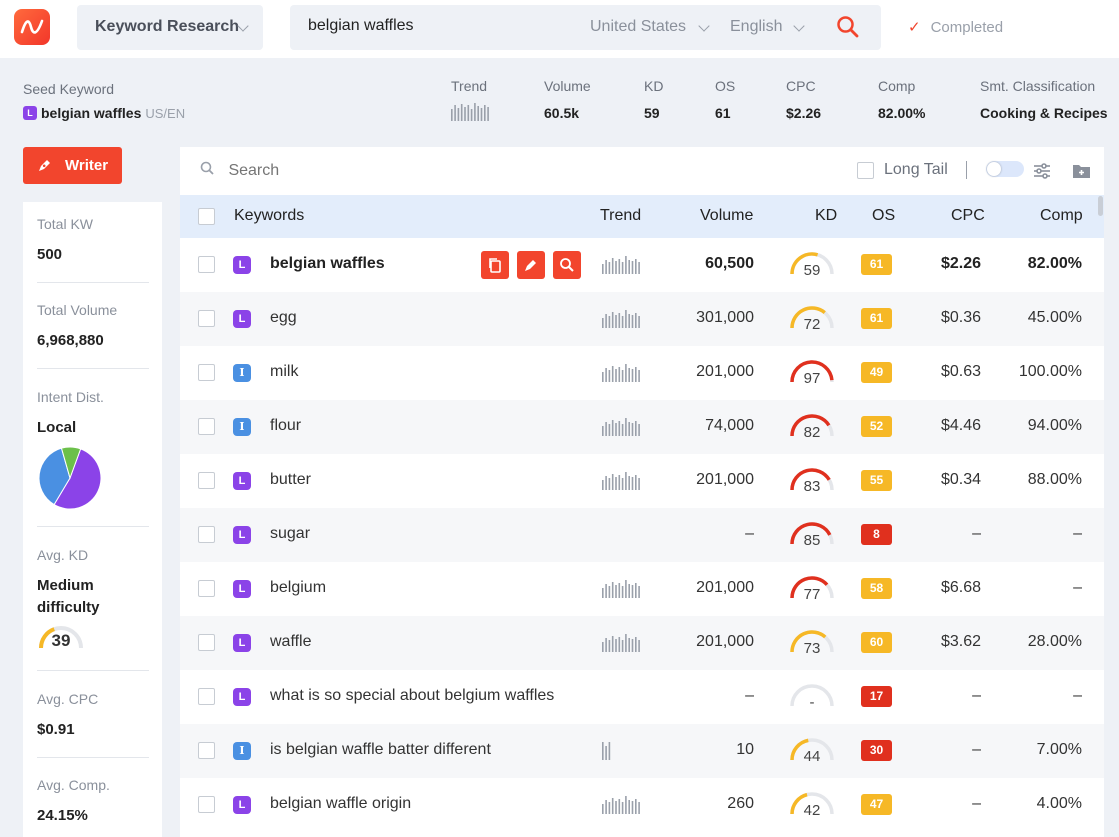 The height and width of the screenshot is (837, 1119). Describe the element at coordinates (284, 372) in the screenshot. I see `keyword-text: milk` at that location.